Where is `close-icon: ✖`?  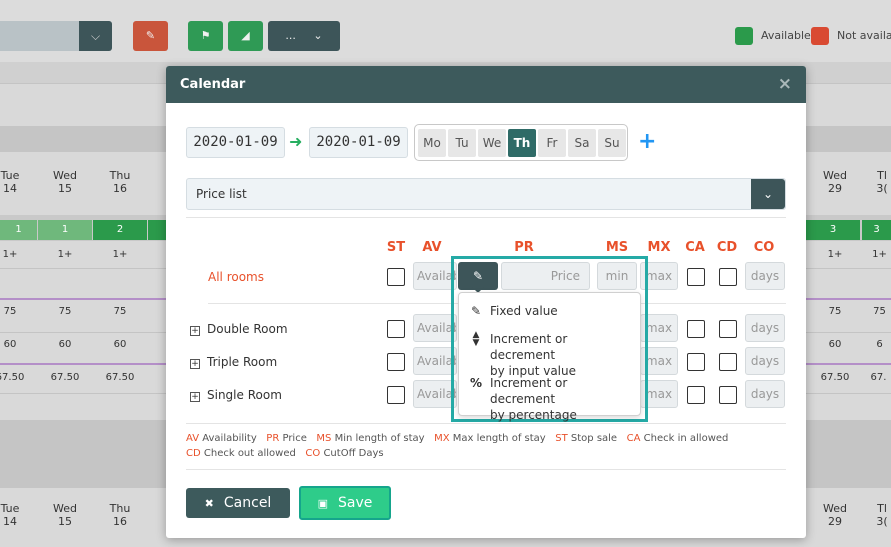
close-icon: ✖ is located at coordinates (209, 503).